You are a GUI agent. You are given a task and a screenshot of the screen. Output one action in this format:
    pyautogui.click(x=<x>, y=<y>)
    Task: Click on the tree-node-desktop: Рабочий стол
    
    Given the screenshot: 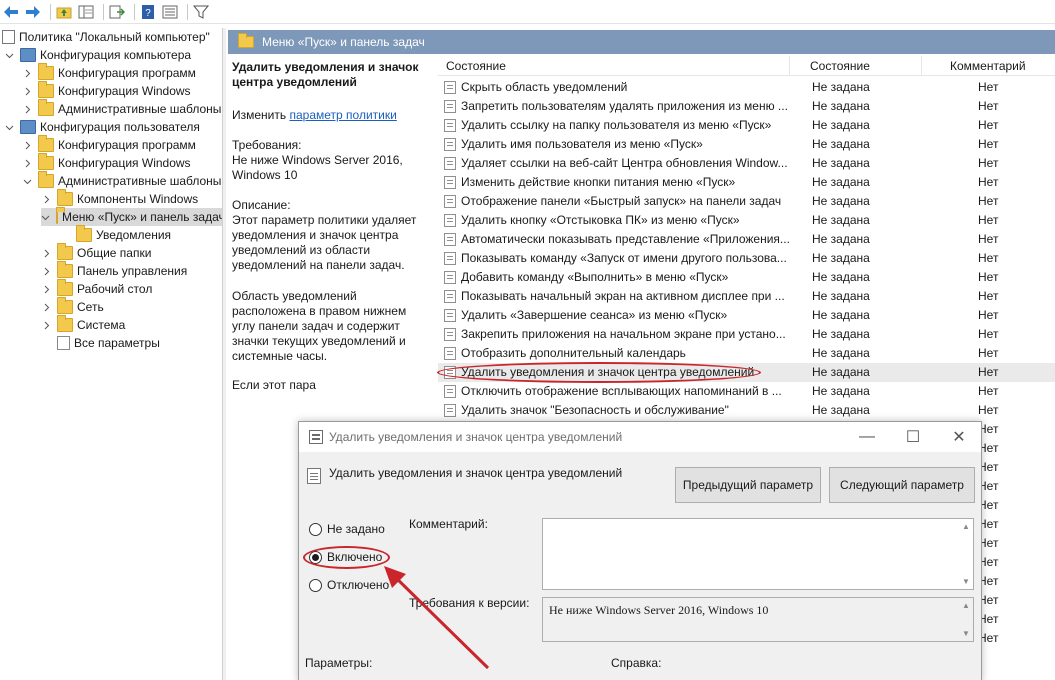 What is the action you would take?
    pyautogui.click(x=96, y=288)
    